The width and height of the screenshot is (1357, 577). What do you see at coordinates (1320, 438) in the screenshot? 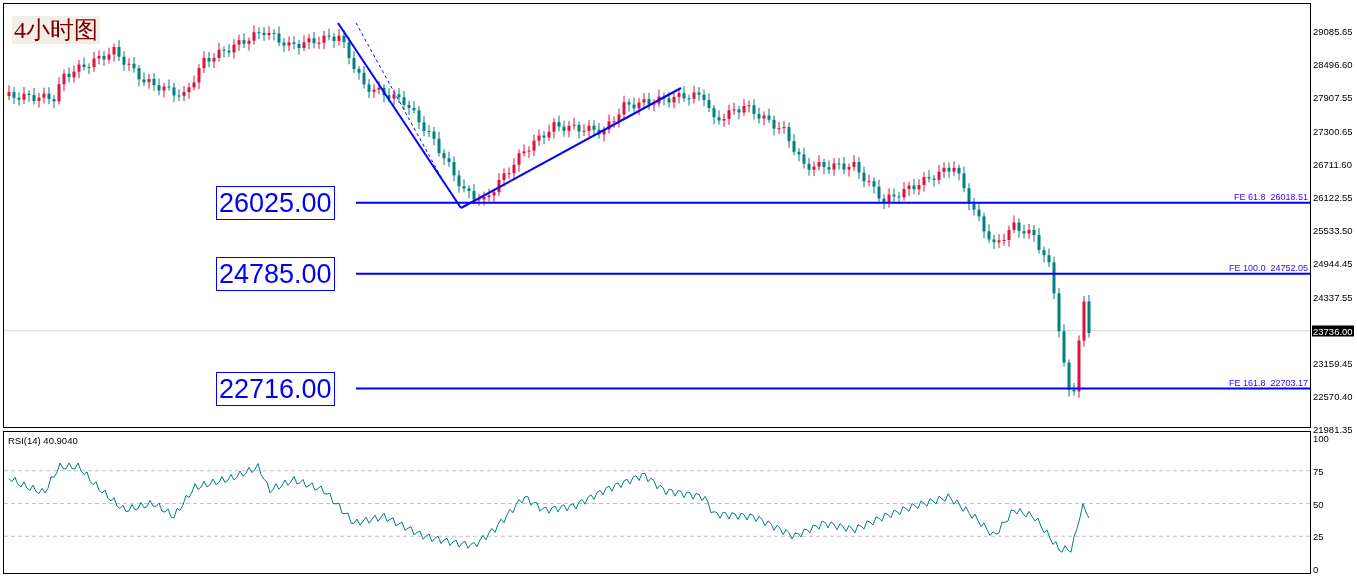
I see `rsi-axis-label: 100` at bounding box center [1320, 438].